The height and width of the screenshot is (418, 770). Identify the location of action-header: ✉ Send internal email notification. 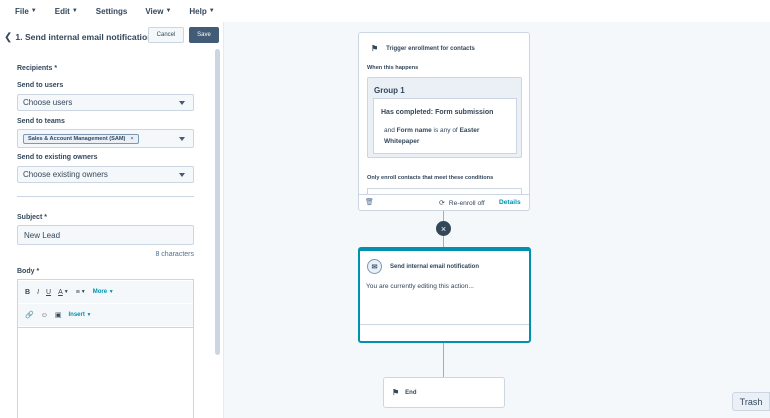
(423, 266).